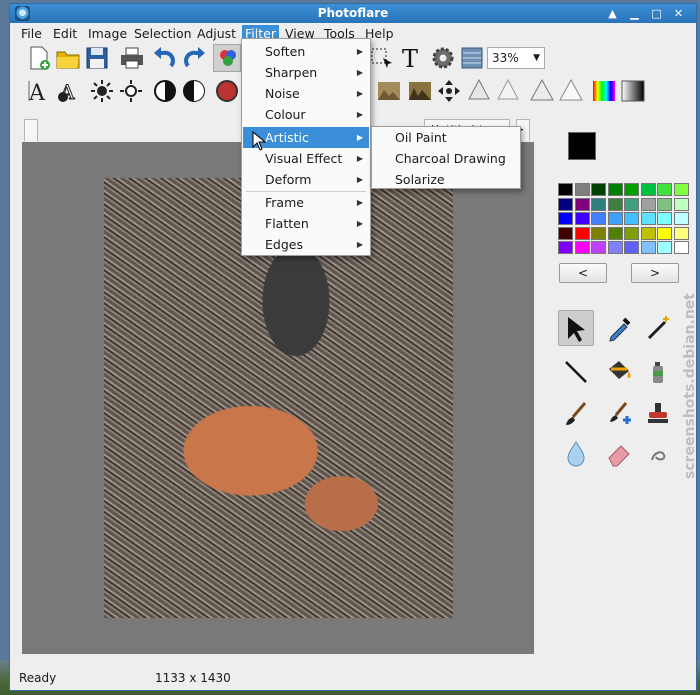 The height and width of the screenshot is (695, 700). Describe the element at coordinates (576, 372) in the screenshot. I see `line-tool-icon` at that location.